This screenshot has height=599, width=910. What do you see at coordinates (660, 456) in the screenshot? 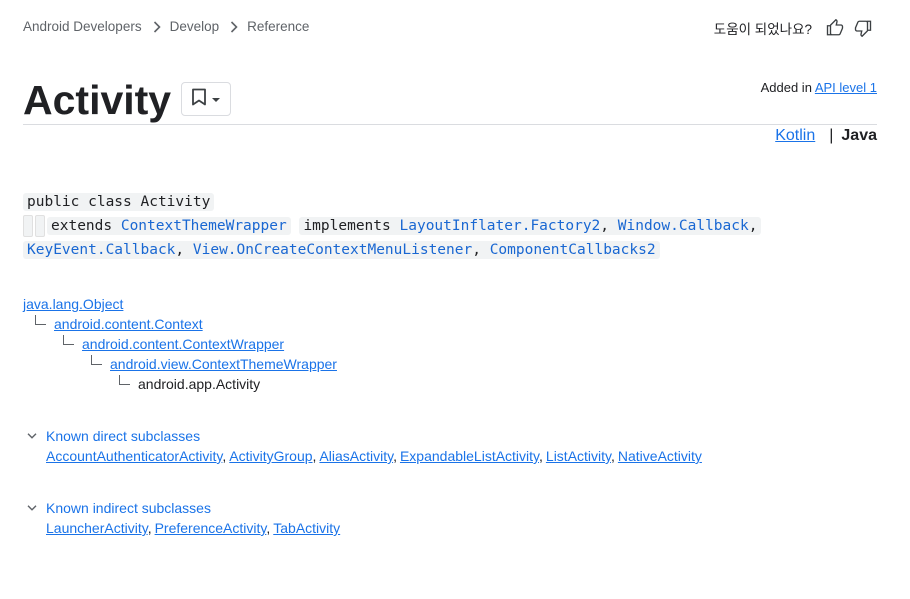
I see `subclass-link: NativeActivity` at bounding box center [660, 456].